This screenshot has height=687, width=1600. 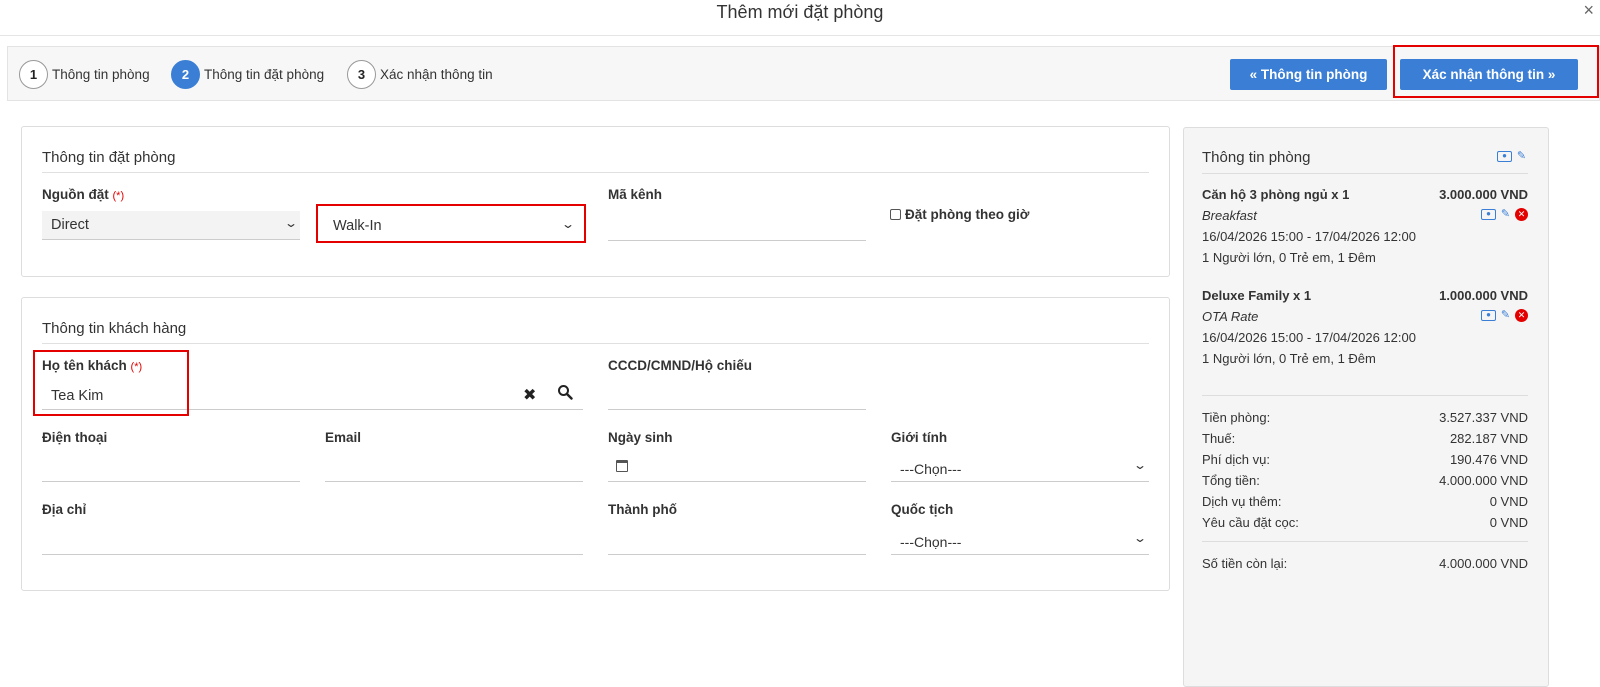 What do you see at coordinates (1257, 295) in the screenshot?
I see `room-name: Deluxe Family x 1` at bounding box center [1257, 295].